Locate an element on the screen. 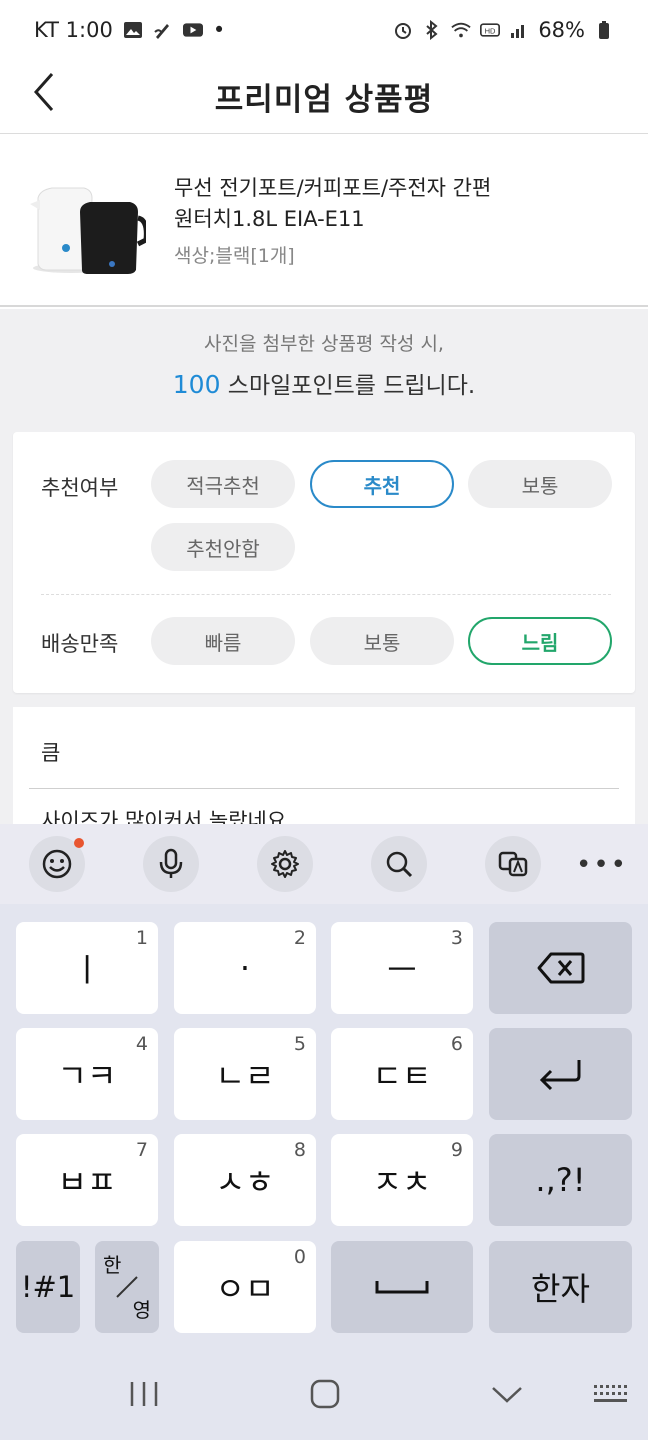  status-bar: KT 1:00 • HD 68% is located at coordinates (324, 30).